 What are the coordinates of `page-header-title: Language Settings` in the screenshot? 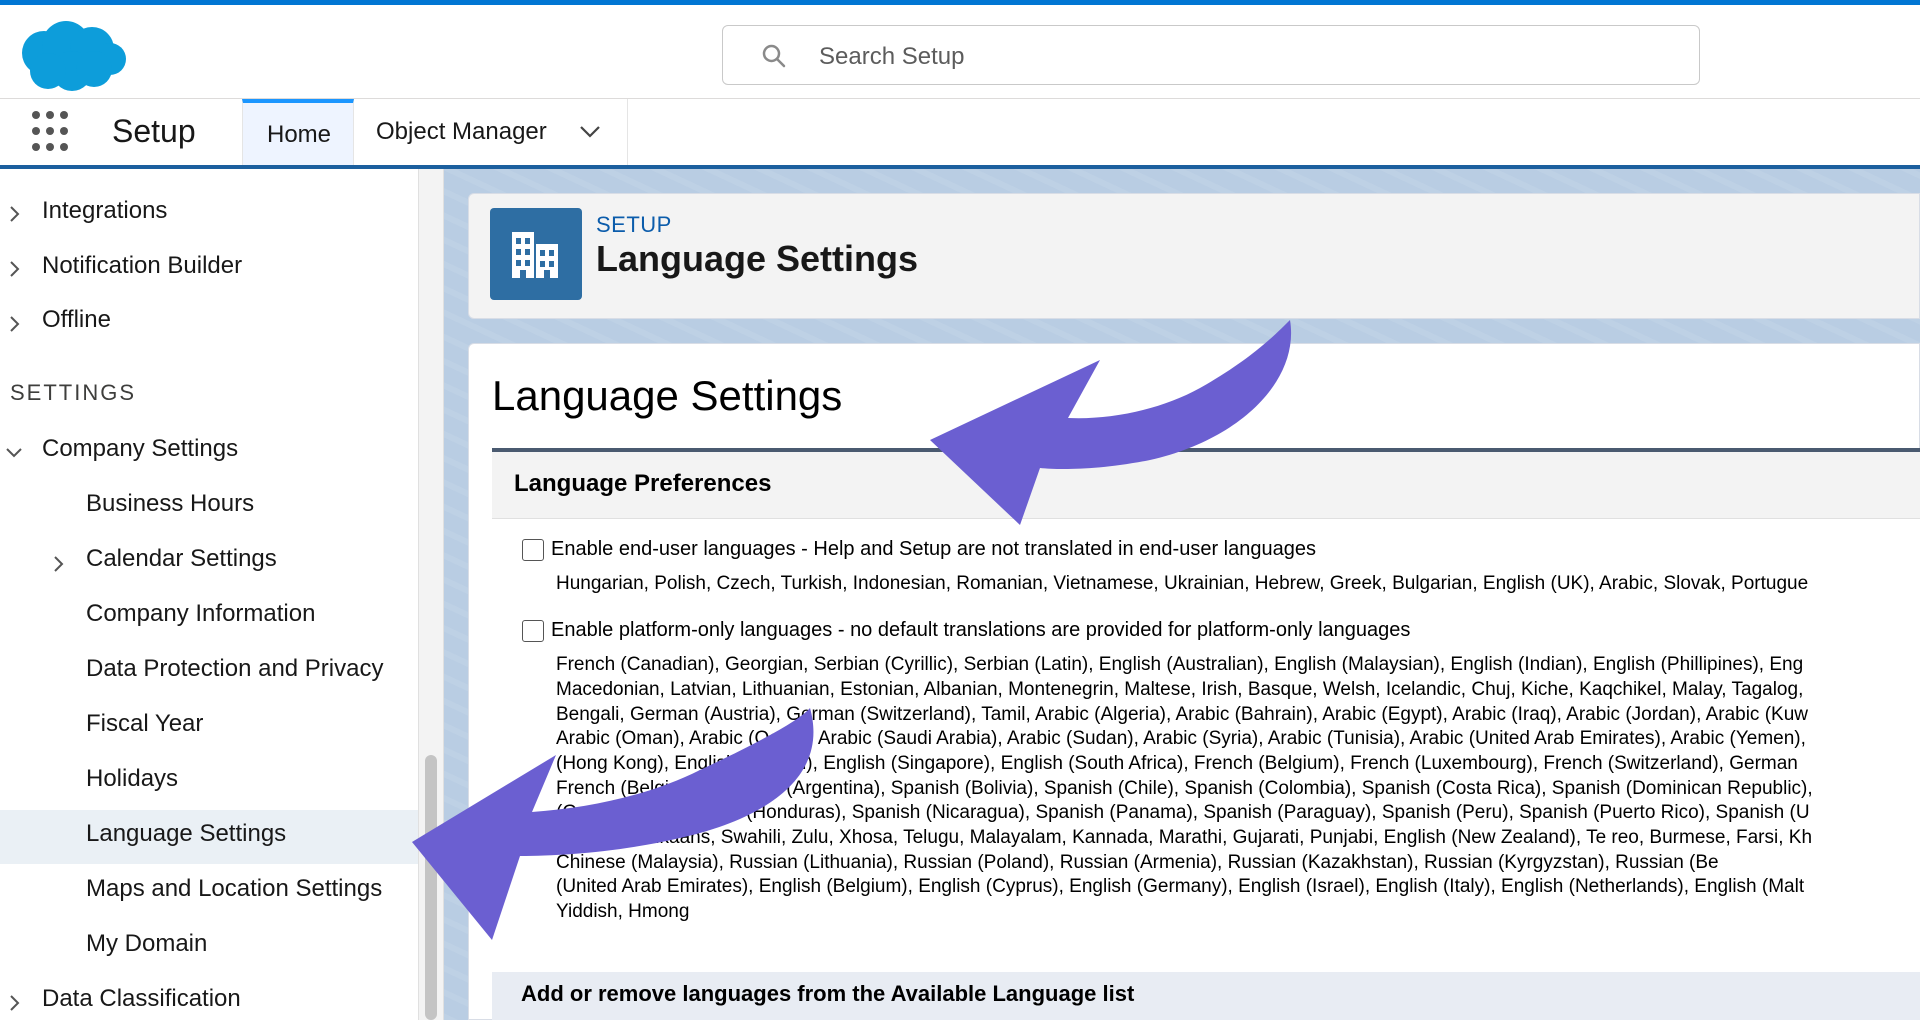 It's located at (757, 258).